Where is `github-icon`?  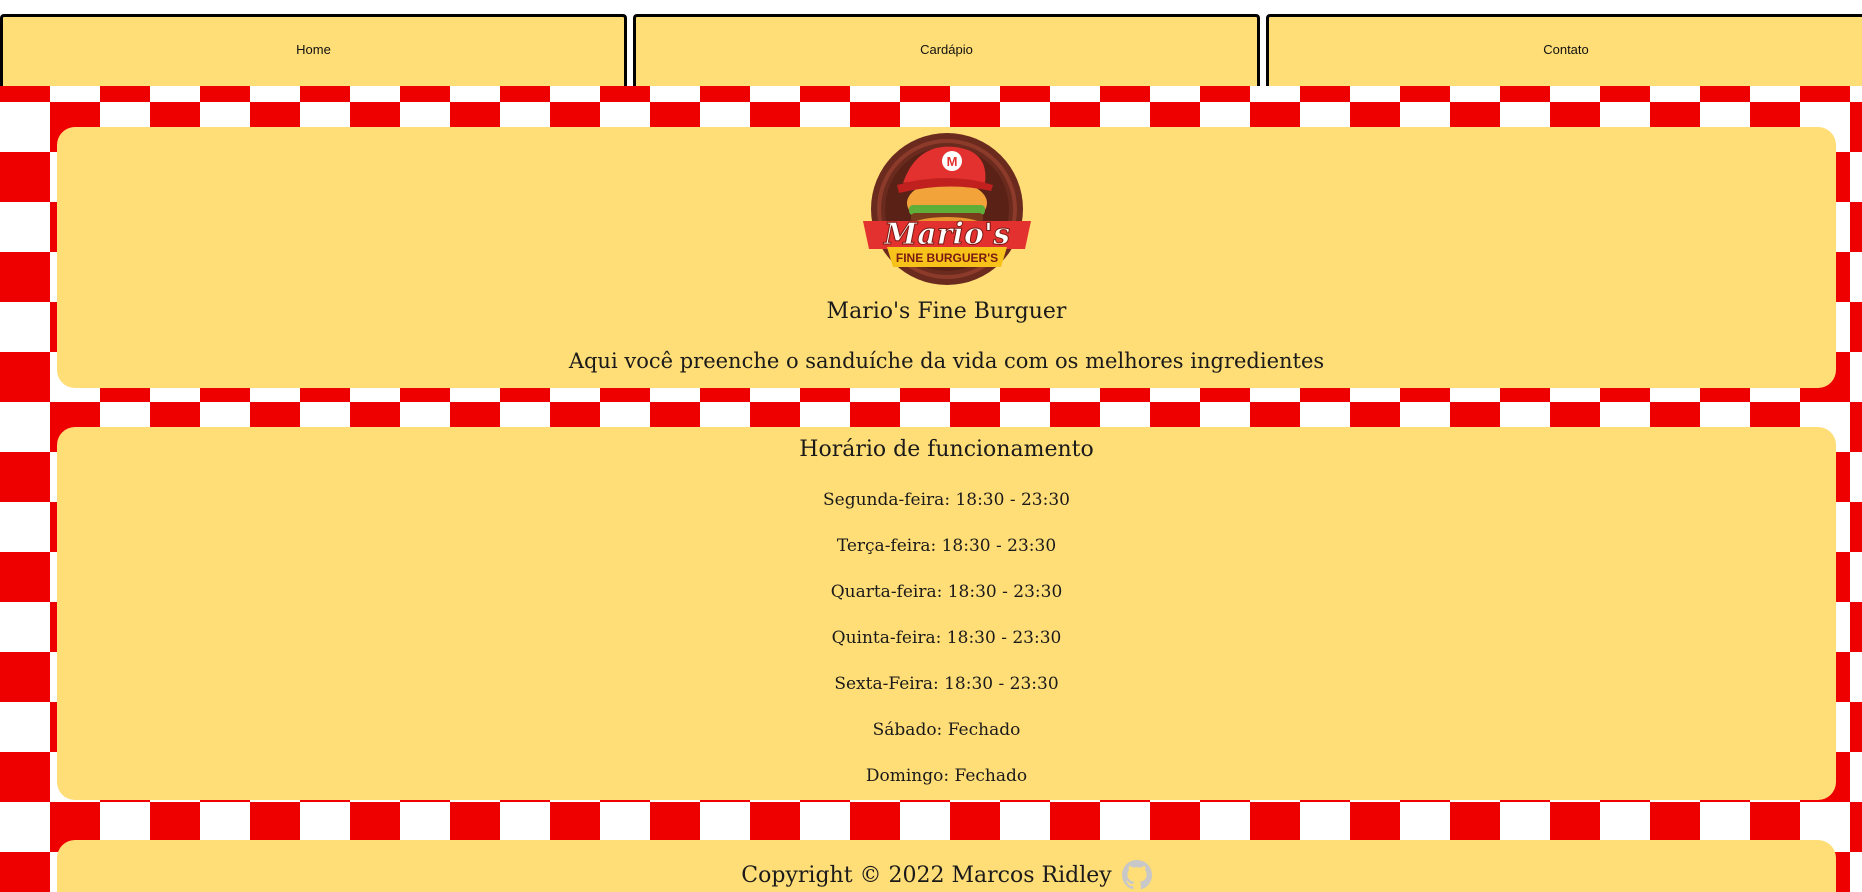 github-icon is located at coordinates (1136, 875).